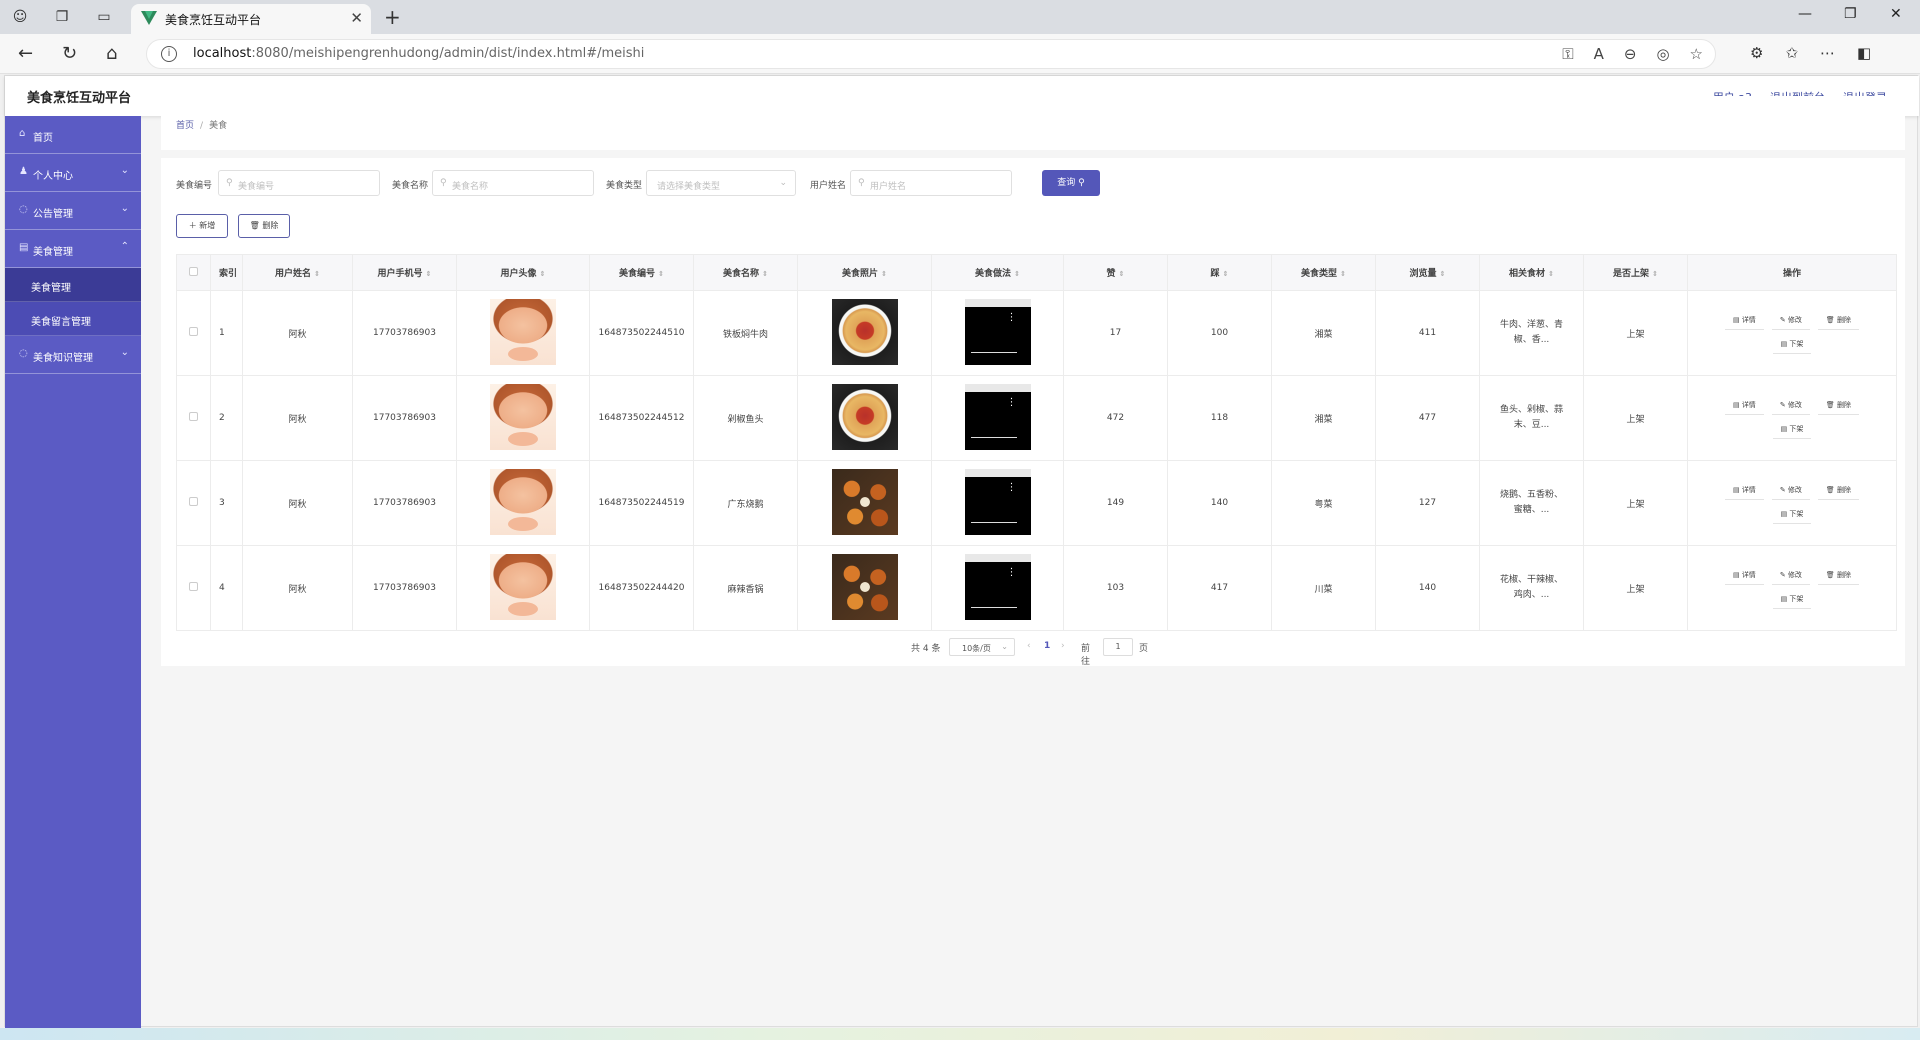 The image size is (1920, 1040). I want to click on zoom-icon: ⊖, so click(1630, 54).